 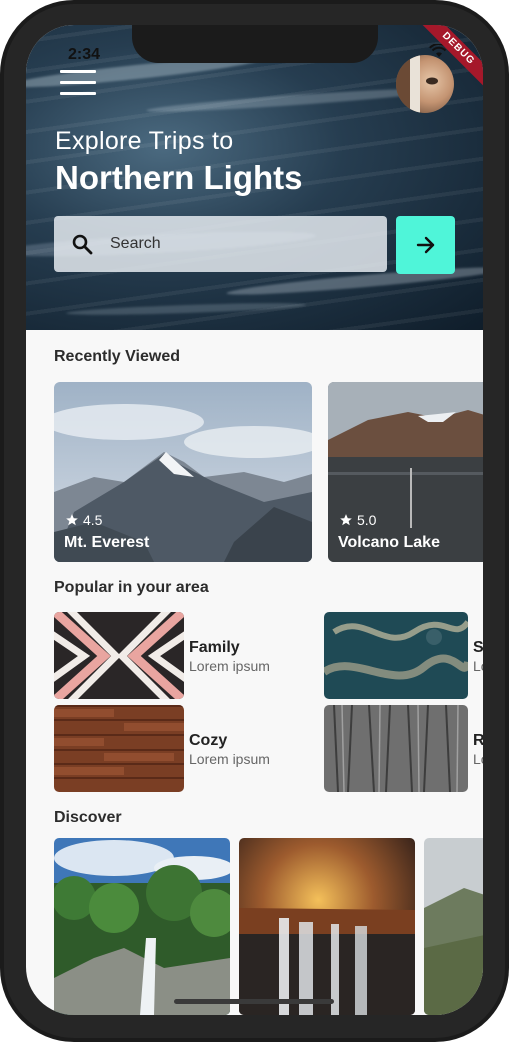 What do you see at coordinates (367, 520) in the screenshot?
I see `rating-value: 5.0` at bounding box center [367, 520].